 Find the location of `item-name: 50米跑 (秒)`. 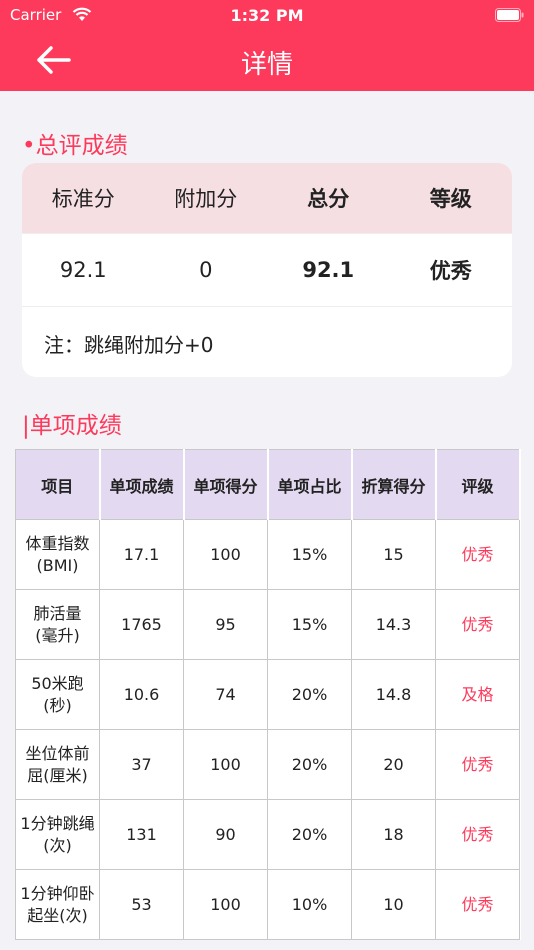

item-name: 50米跑 (秒) is located at coordinates (57, 694).